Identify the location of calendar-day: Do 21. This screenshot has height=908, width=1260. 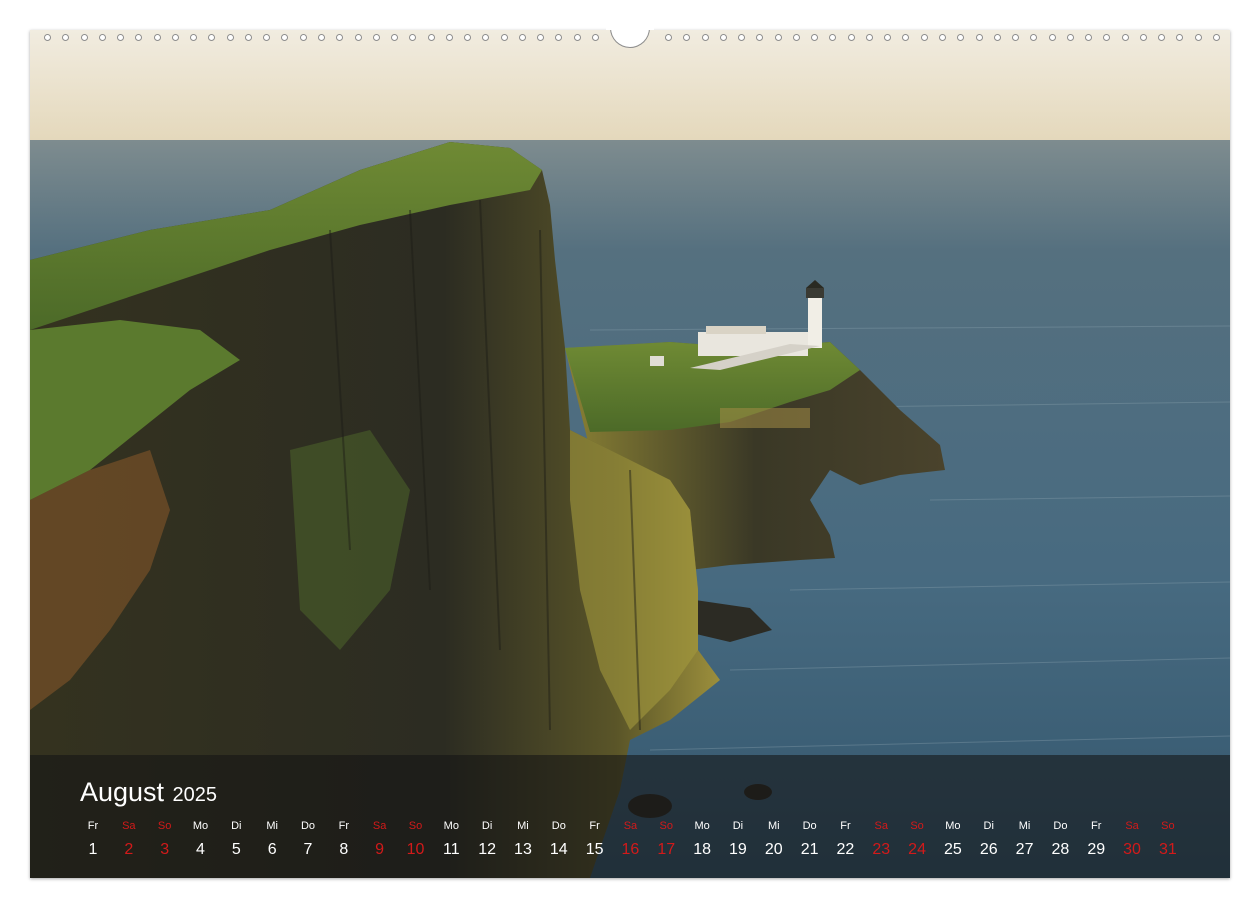
(810, 840).